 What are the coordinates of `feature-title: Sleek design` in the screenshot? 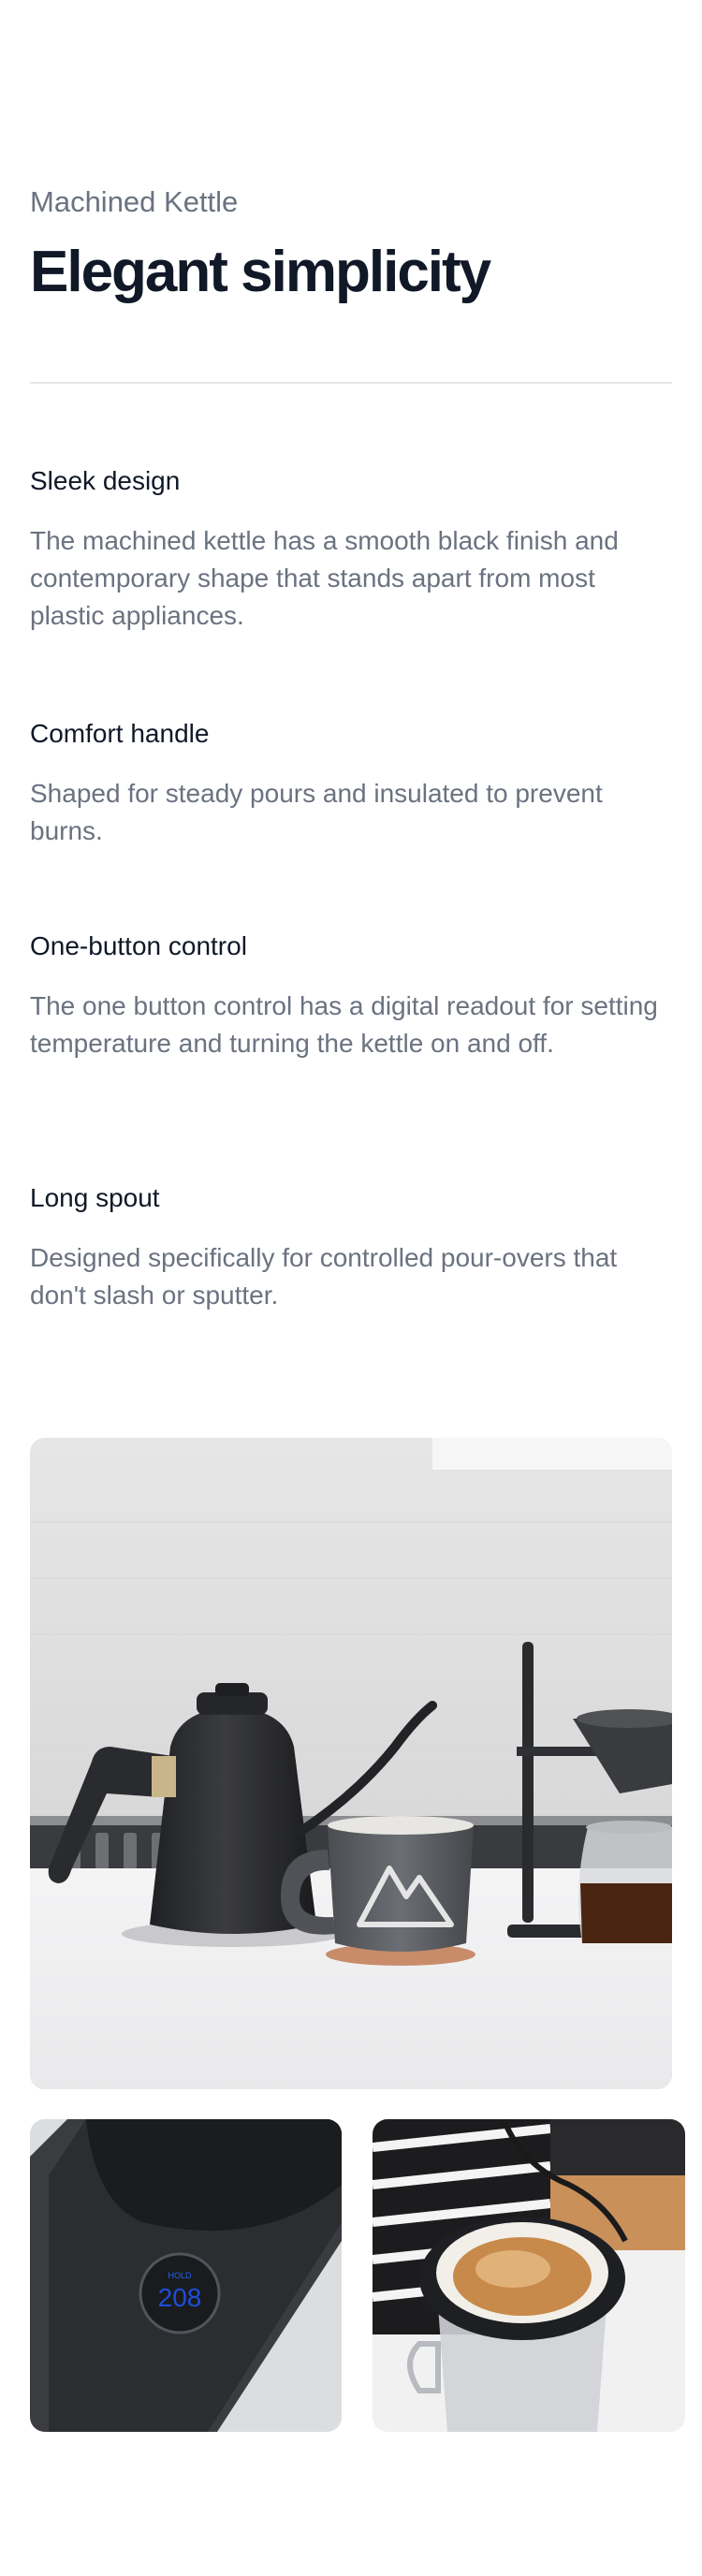 It's located at (106, 480).